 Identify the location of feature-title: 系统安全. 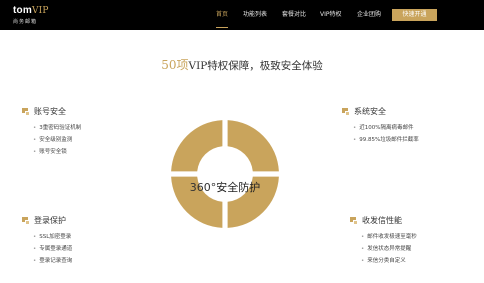
(370, 111).